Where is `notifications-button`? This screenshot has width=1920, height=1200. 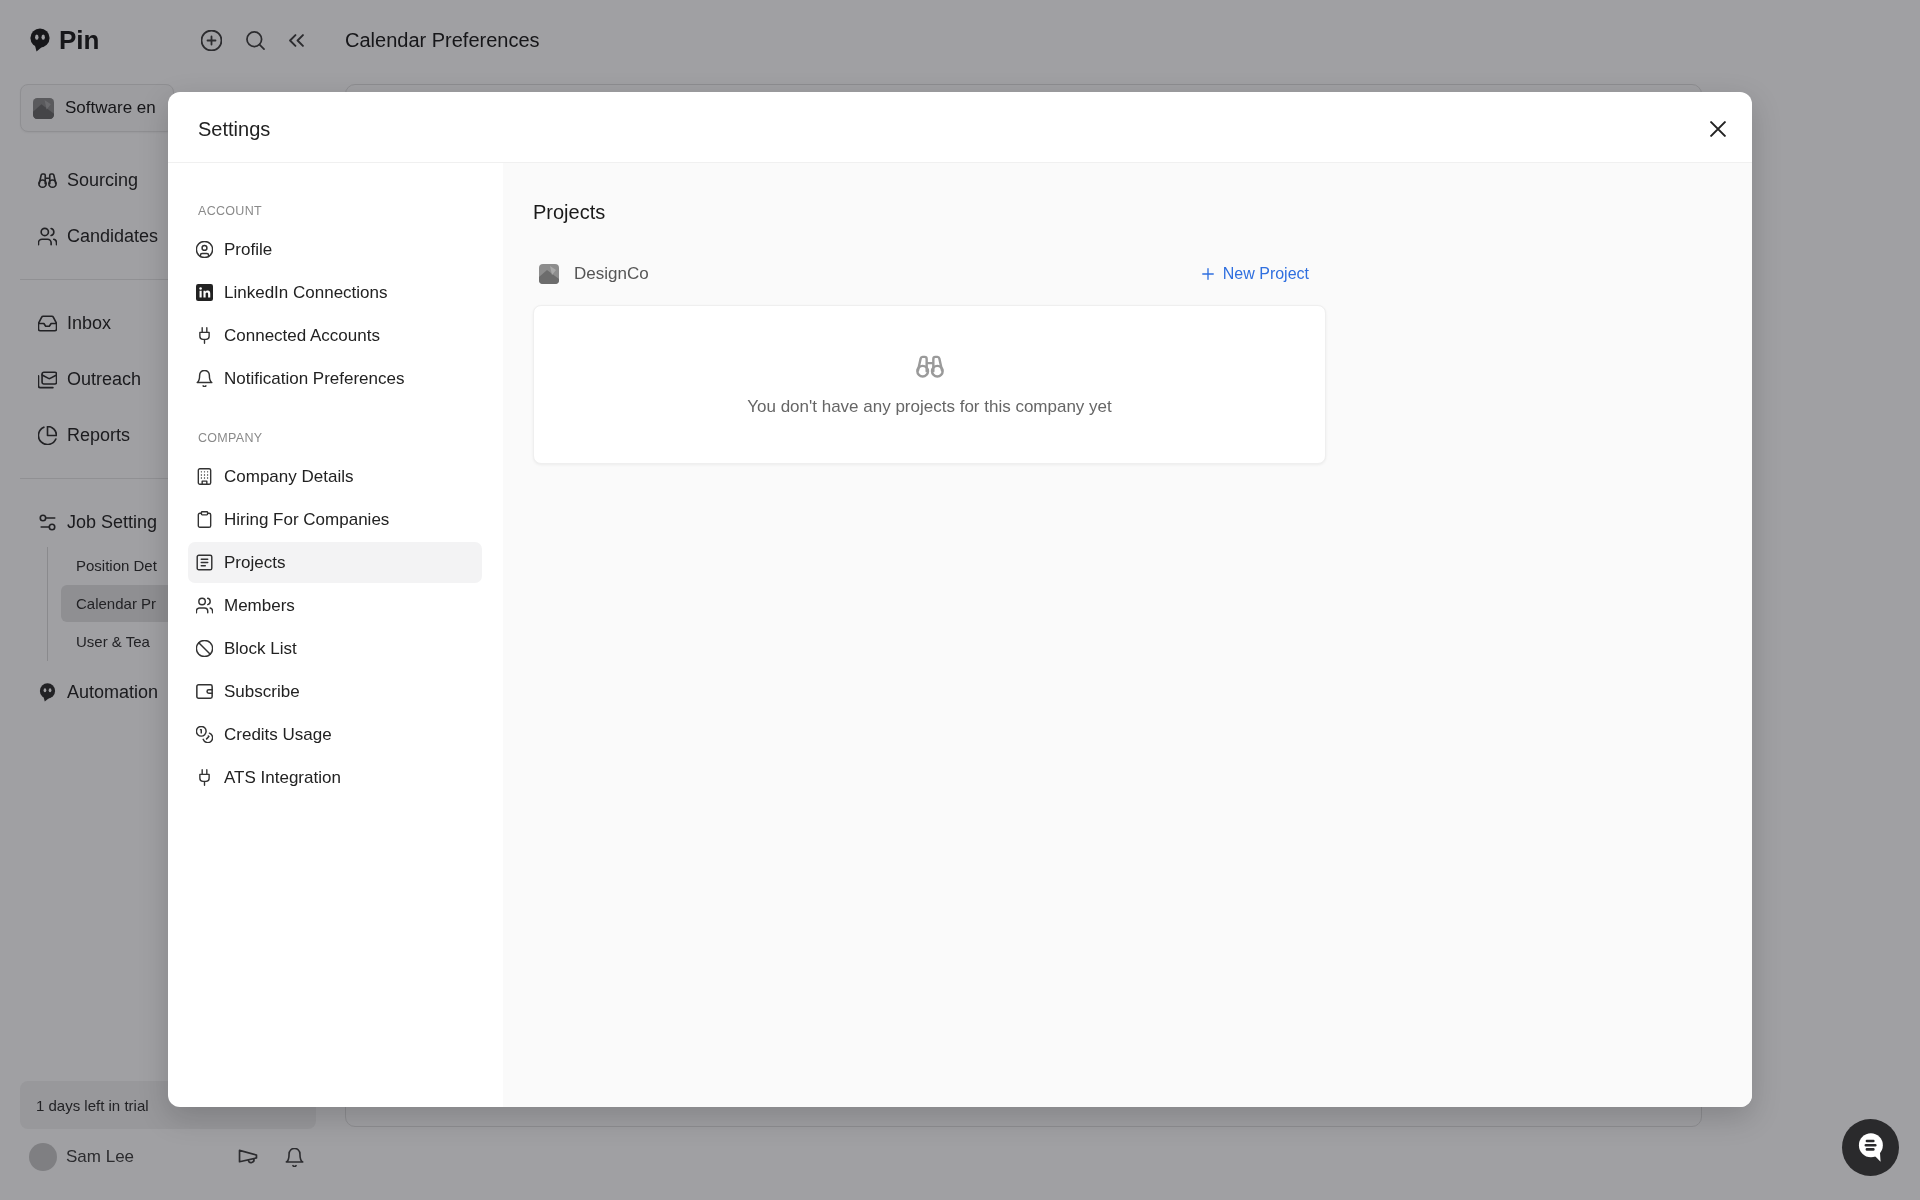 notifications-button is located at coordinates (294, 1157).